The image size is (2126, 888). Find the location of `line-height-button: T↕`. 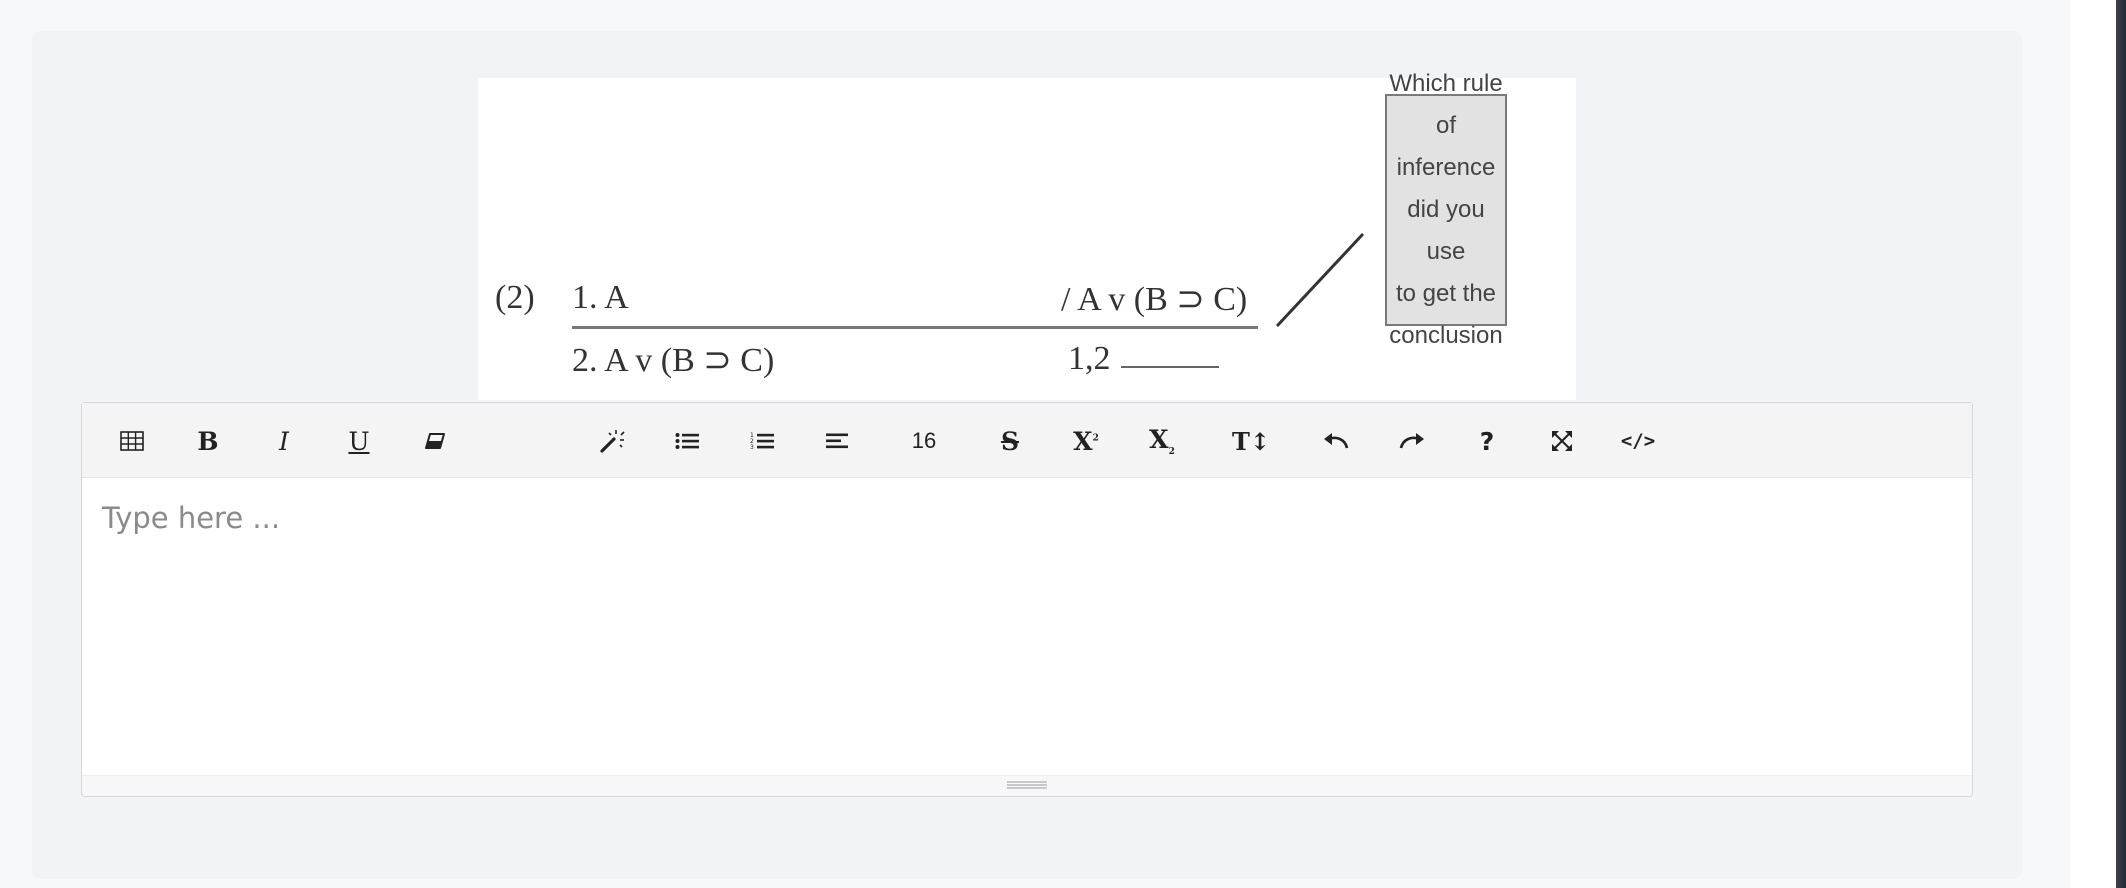

line-height-button: T↕ is located at coordinates (1251, 441).